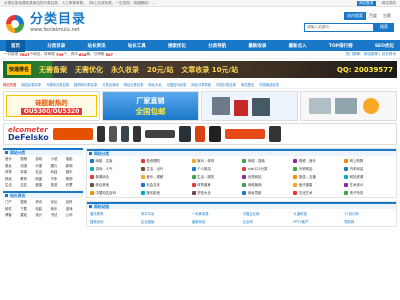  Describe the element at coordinates (114, 160) in the screenshot. I see `category-item: 网络 - 文库` at that location.